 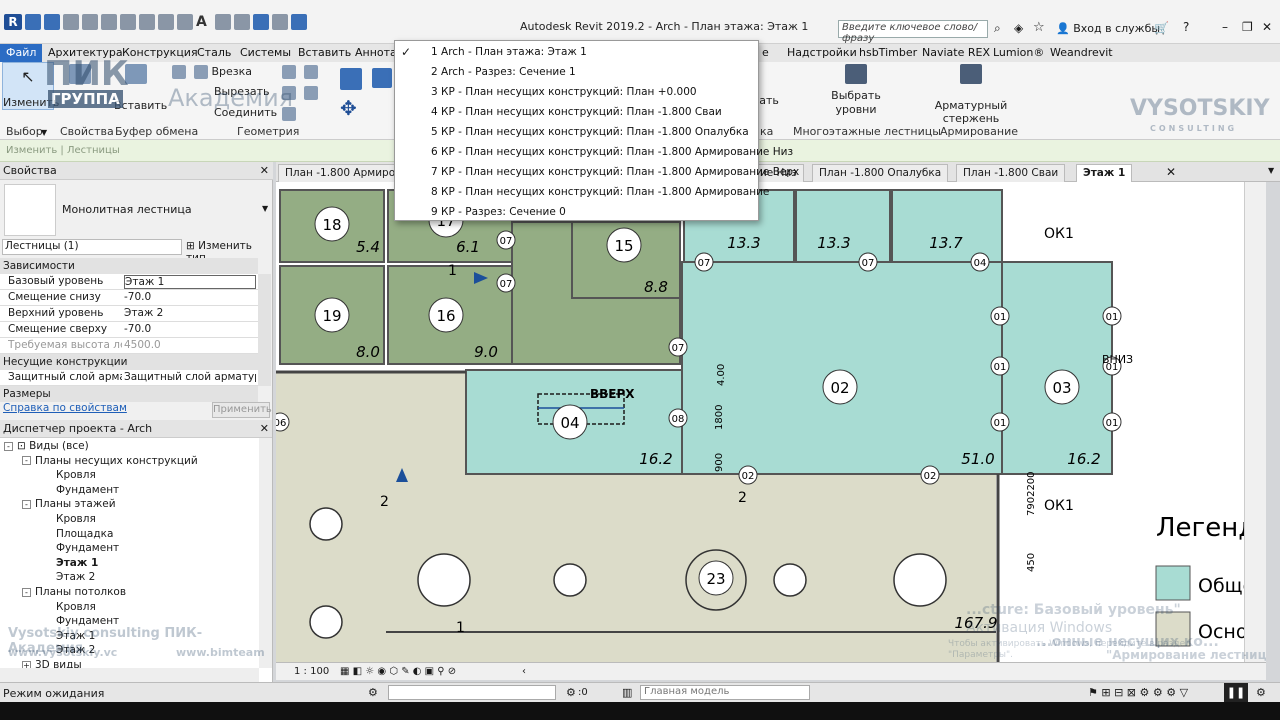 I want to click on browser-node: Этаж 2, so click(x=75, y=577).